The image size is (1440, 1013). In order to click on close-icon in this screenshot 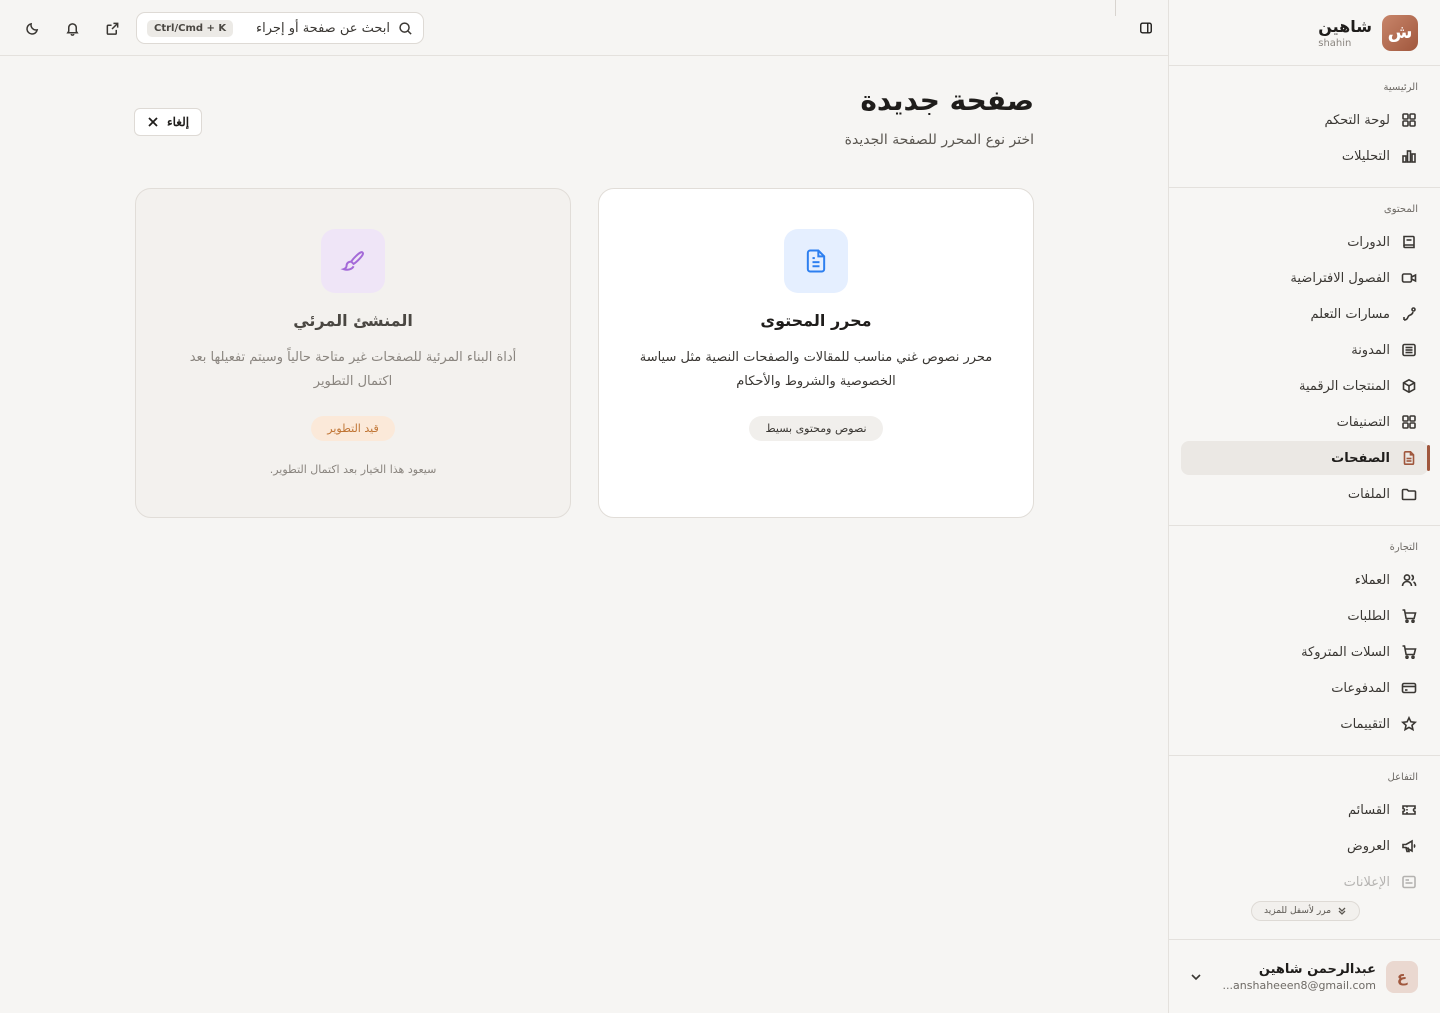, I will do `click(153, 122)`.